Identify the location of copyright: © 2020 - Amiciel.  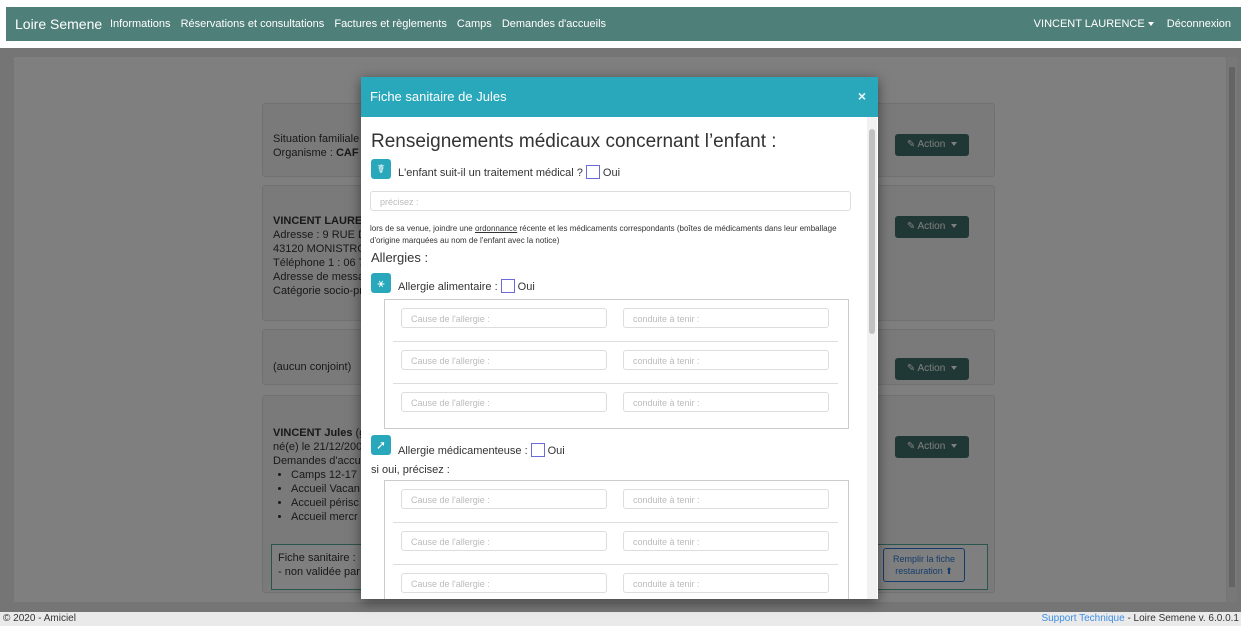
(39, 618).